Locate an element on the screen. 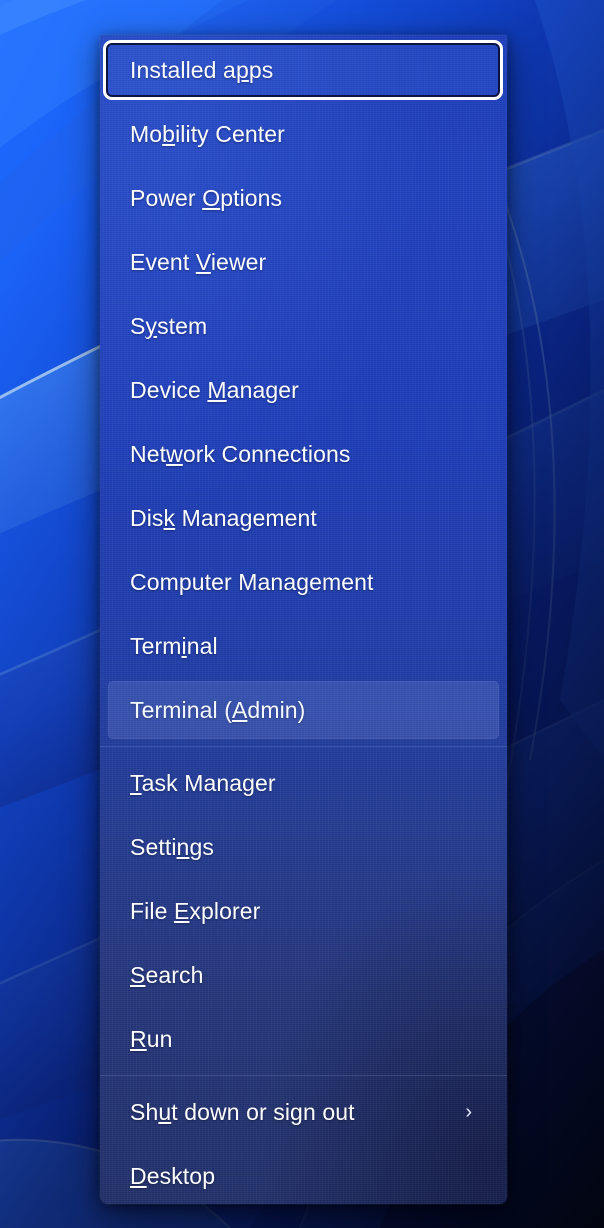 The width and height of the screenshot is (604, 1228). accelerator-key: g is located at coordinates (303, 581).